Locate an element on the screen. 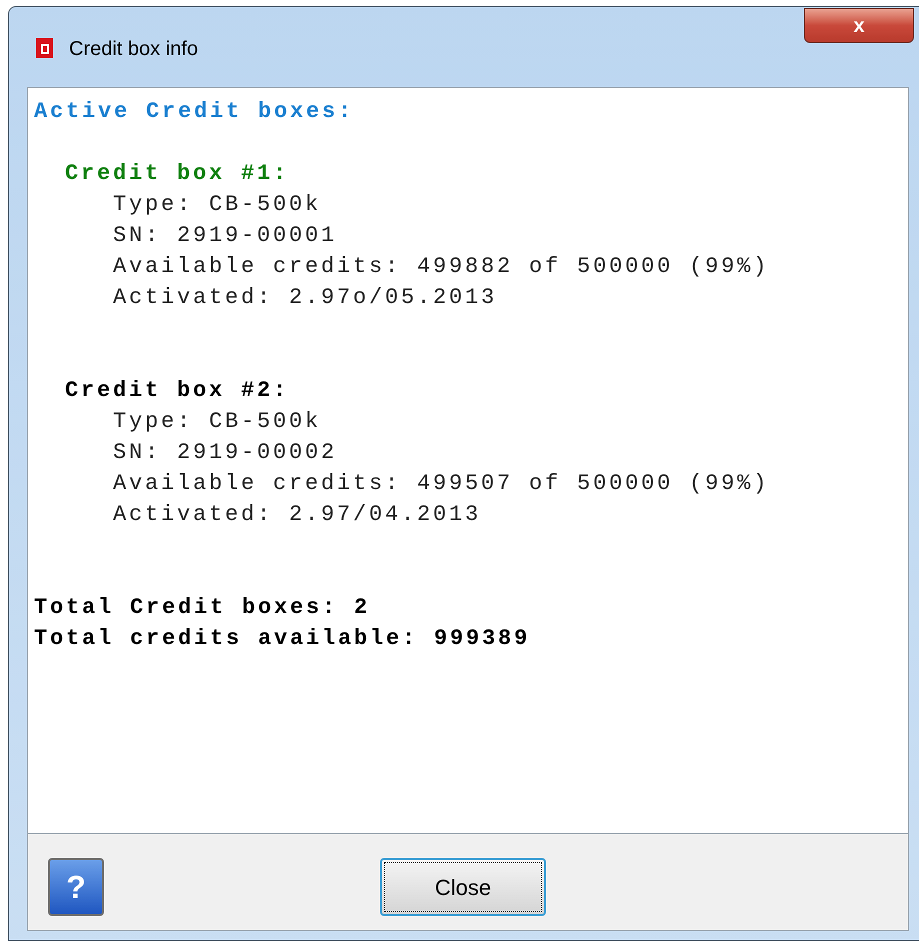 This screenshot has width=919, height=949. window-title: Credit box info is located at coordinates (133, 49).